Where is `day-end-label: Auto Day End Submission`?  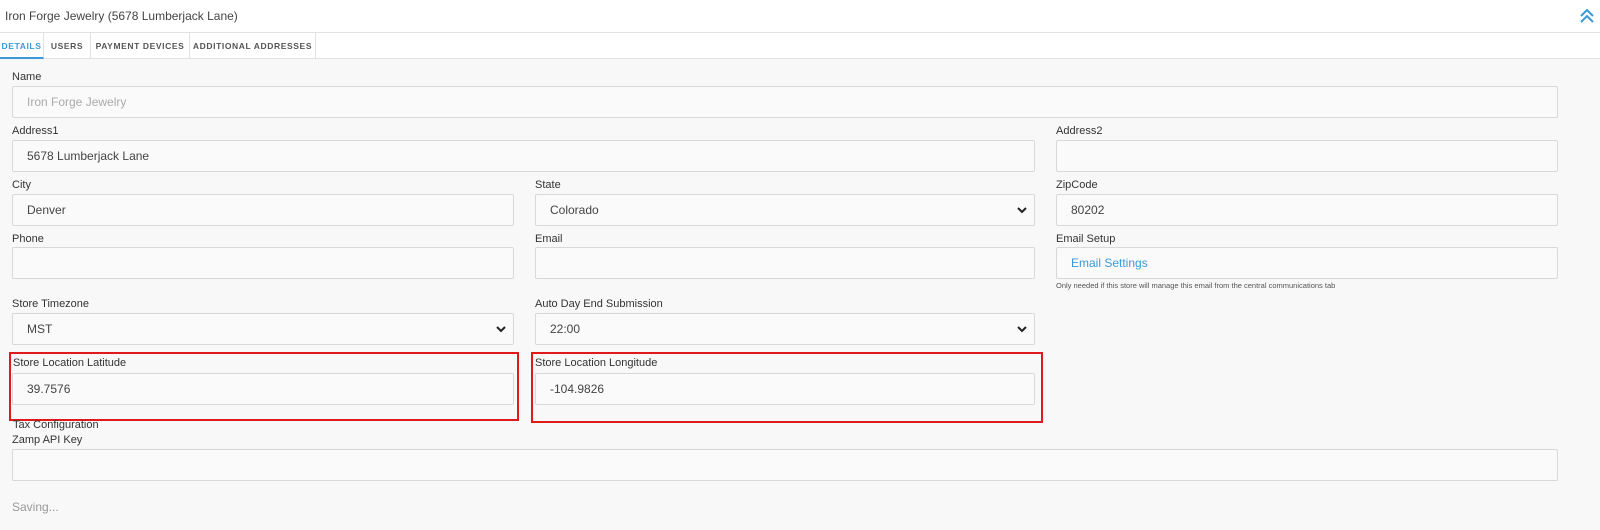 day-end-label: Auto Day End Submission is located at coordinates (599, 304).